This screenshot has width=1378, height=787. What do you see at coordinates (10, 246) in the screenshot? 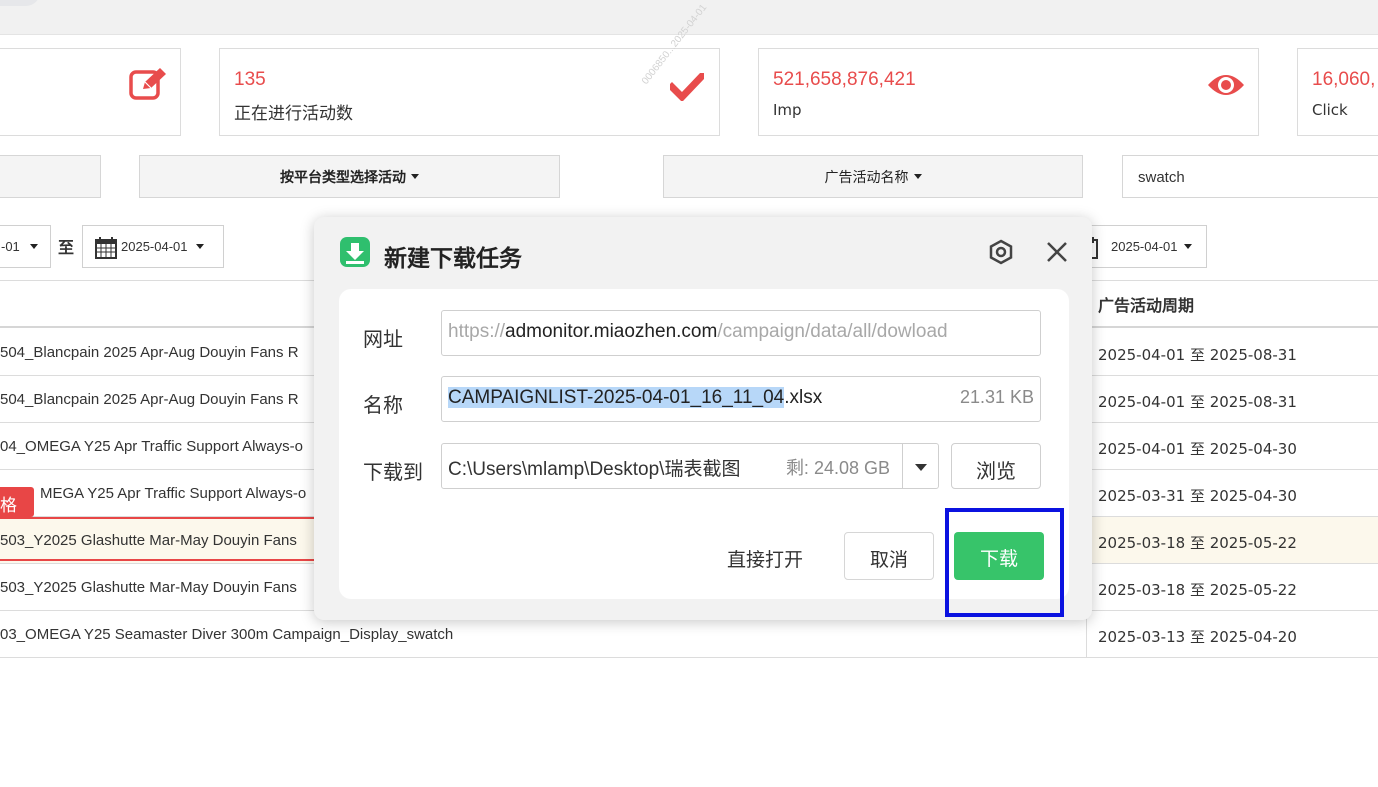
I see `start-date-value: -01` at bounding box center [10, 246].